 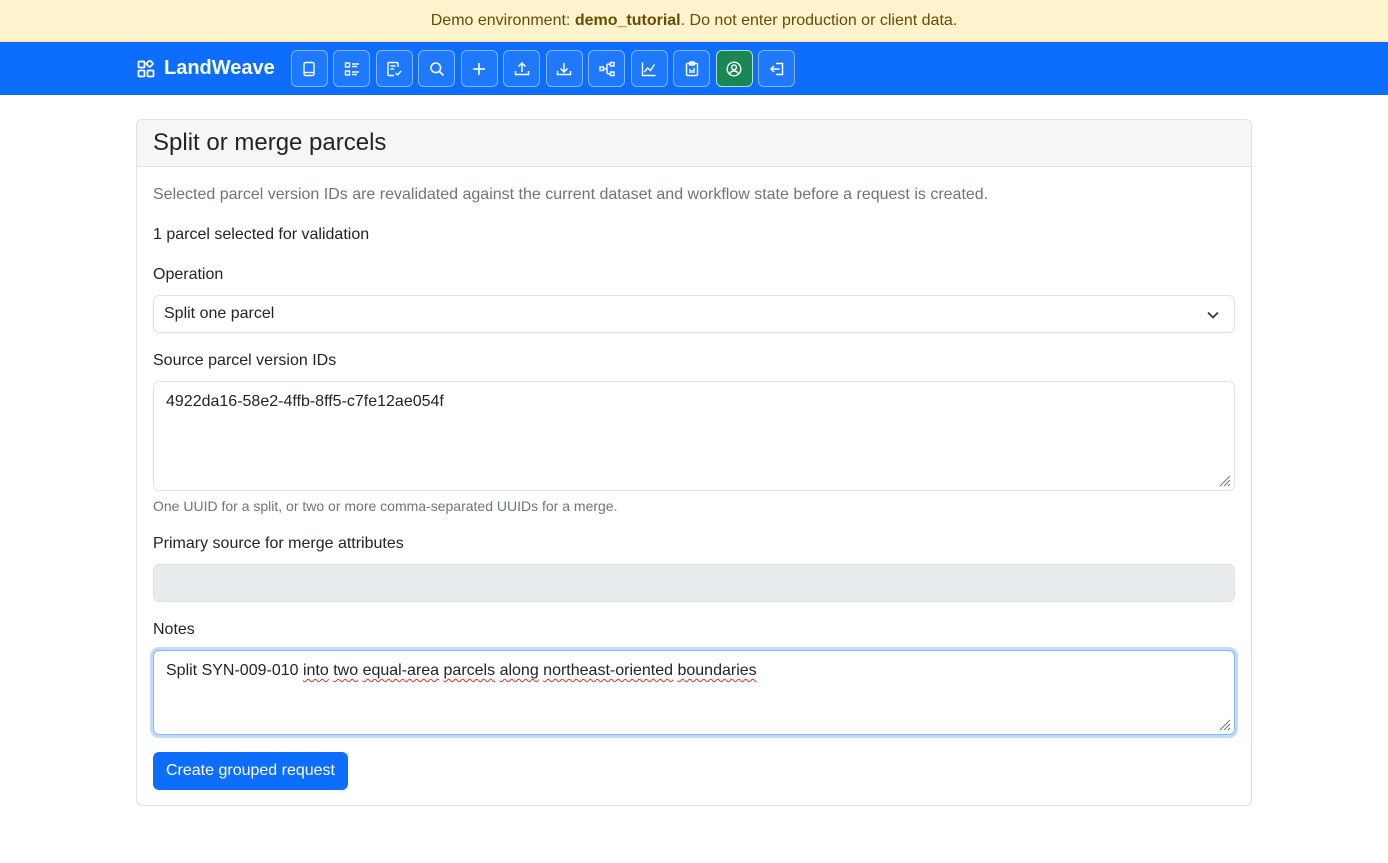 What do you see at coordinates (188, 274) in the screenshot?
I see `operation-label: Operation` at bounding box center [188, 274].